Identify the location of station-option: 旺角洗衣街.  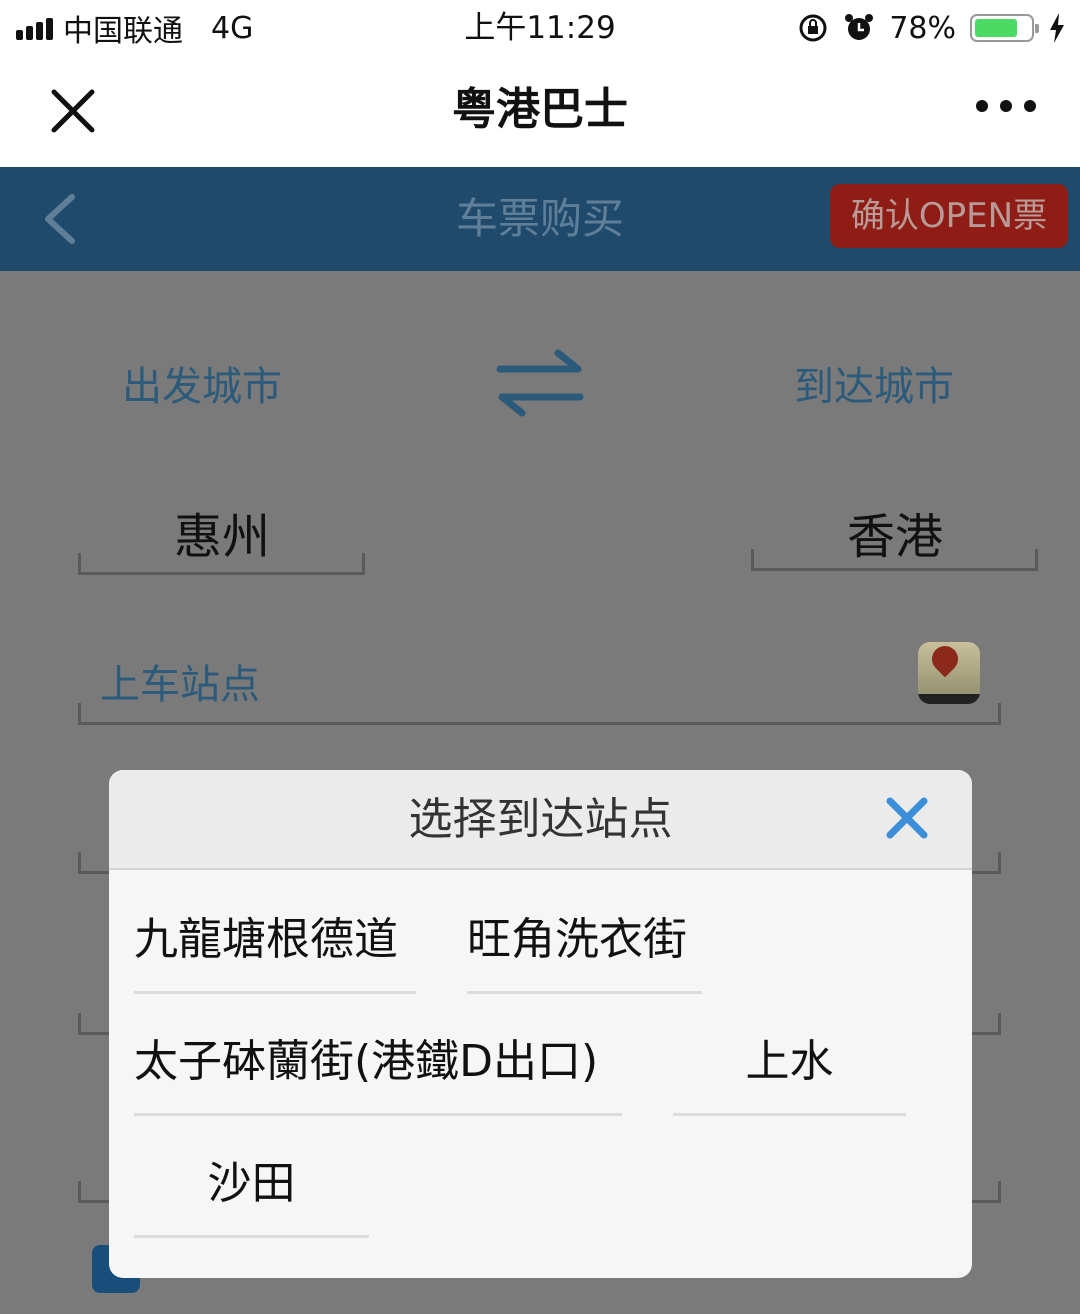
(584, 944).